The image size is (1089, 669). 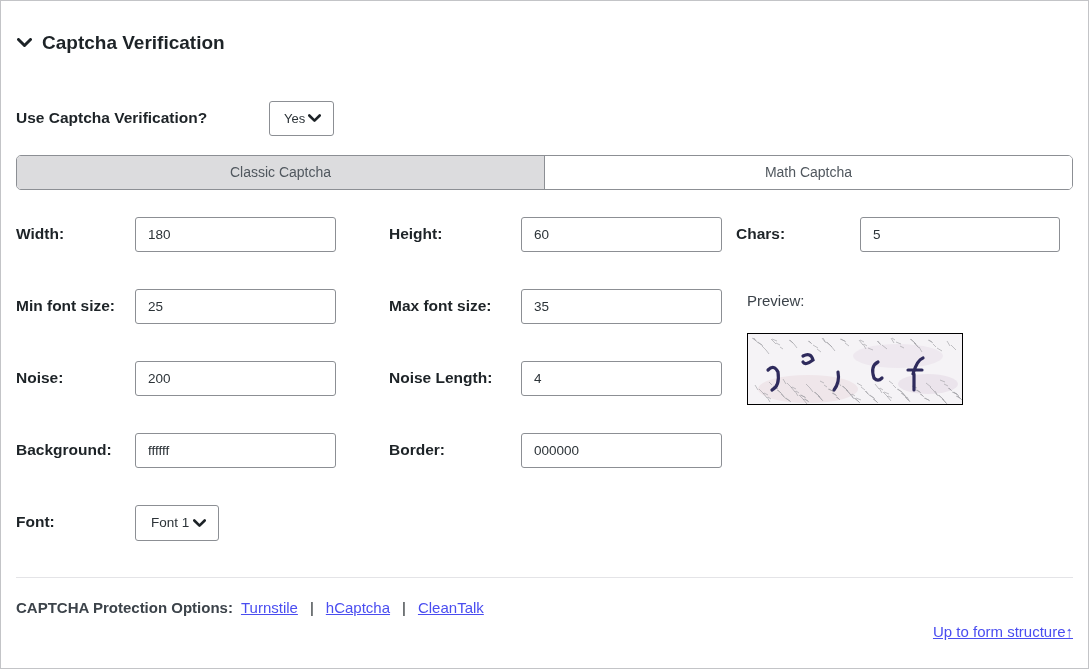 What do you see at coordinates (235, 378) in the screenshot?
I see `text-input-field: 200` at bounding box center [235, 378].